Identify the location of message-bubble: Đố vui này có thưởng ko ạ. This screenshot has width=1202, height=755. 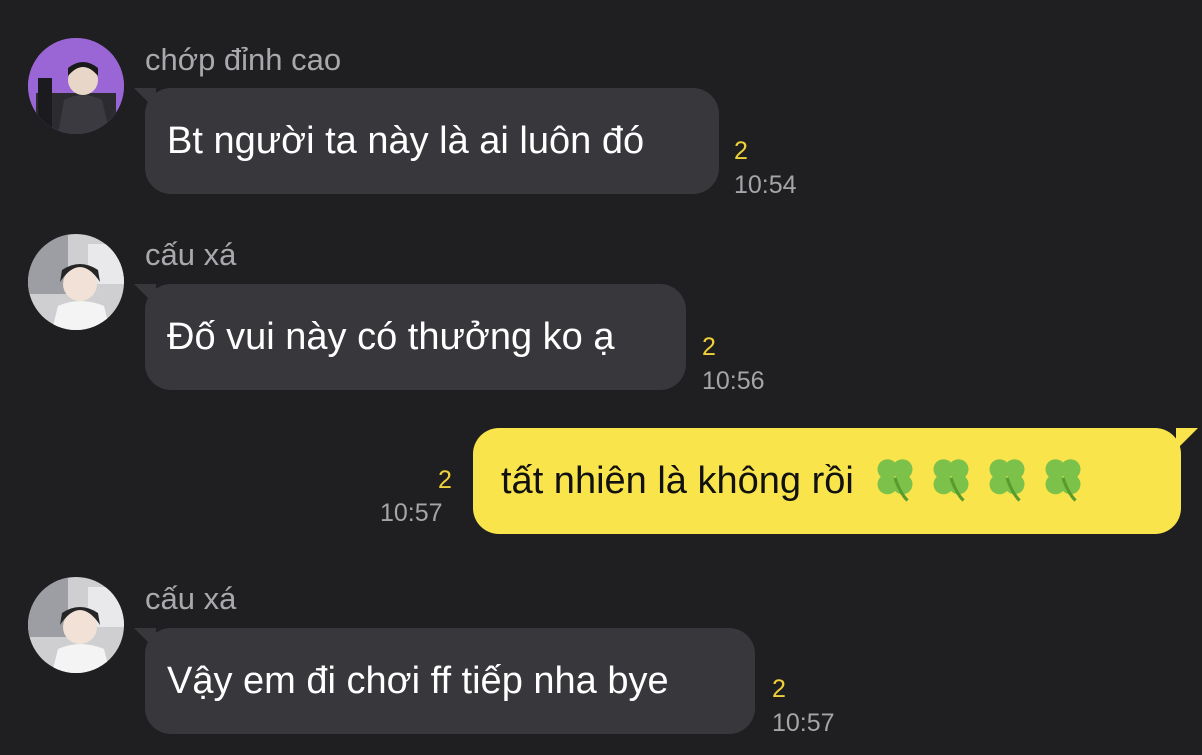
(415, 337).